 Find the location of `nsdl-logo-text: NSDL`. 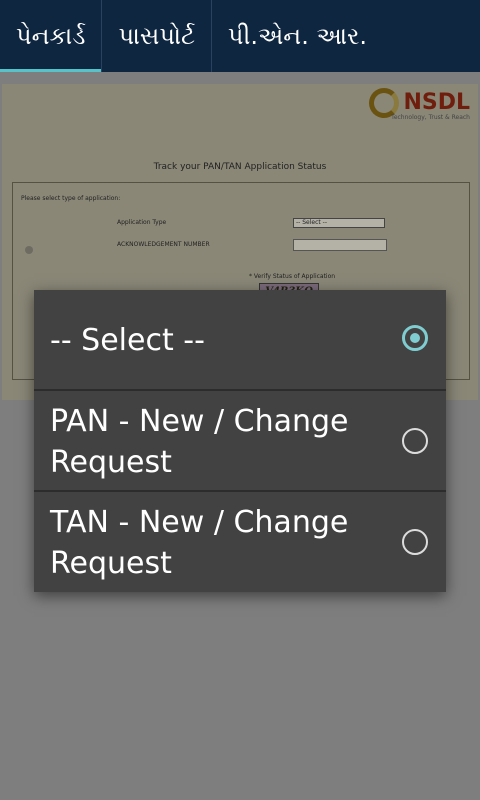

nsdl-logo-text: NSDL is located at coordinates (436, 102).